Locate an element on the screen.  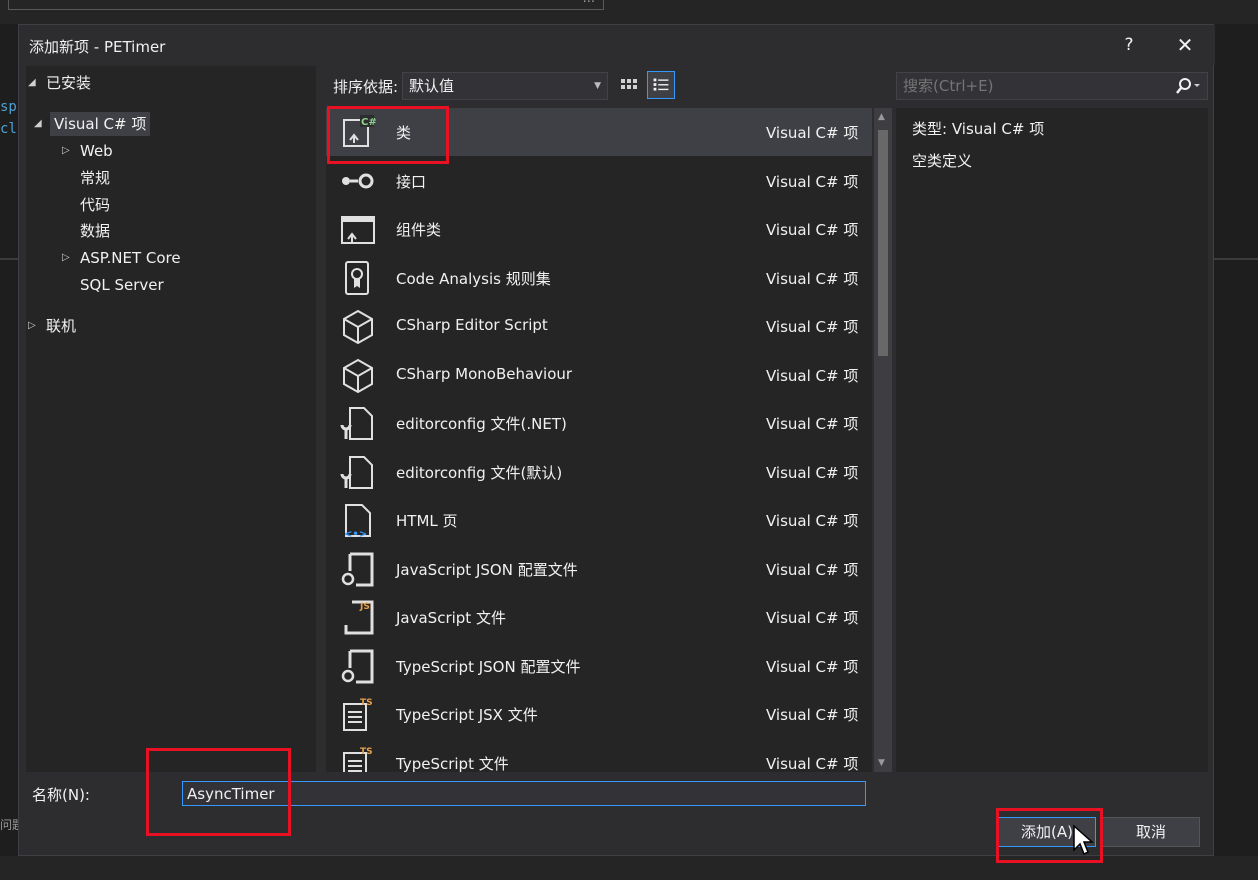
grid-view-icon is located at coordinates (629, 86).